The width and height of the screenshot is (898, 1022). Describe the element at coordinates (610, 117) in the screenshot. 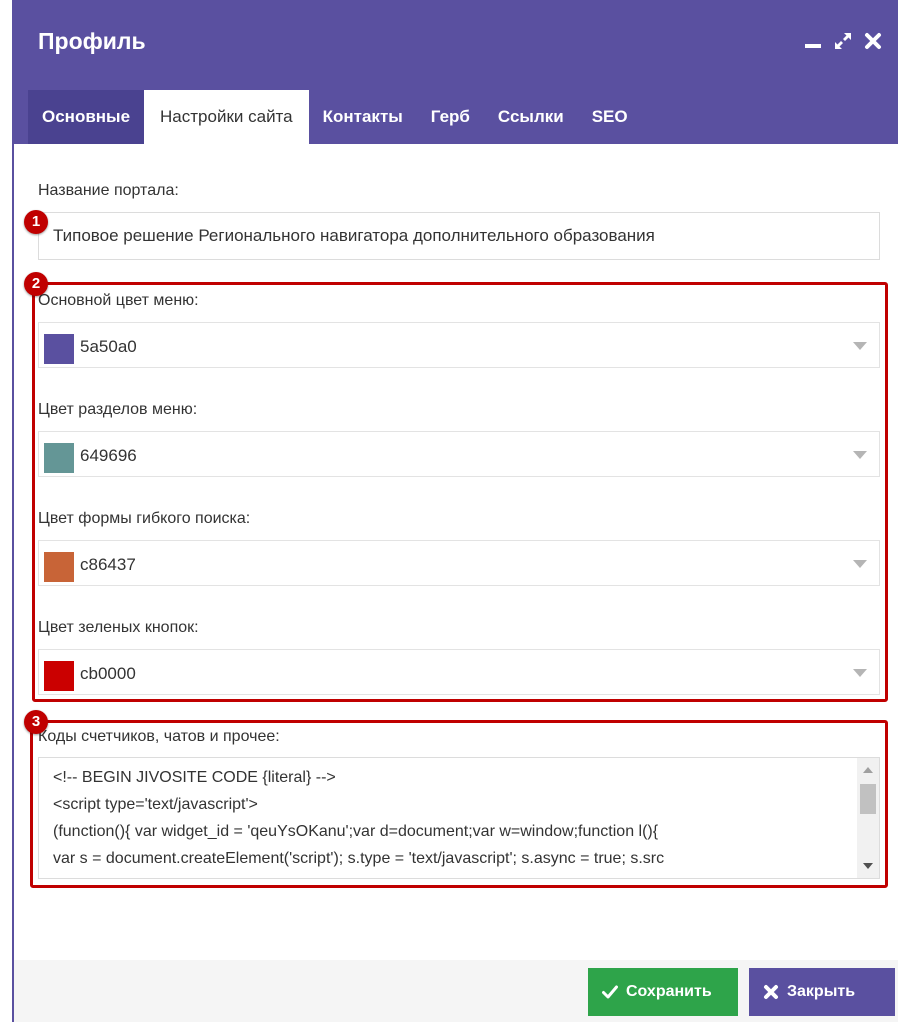

I see `tab-seo: SEO` at that location.